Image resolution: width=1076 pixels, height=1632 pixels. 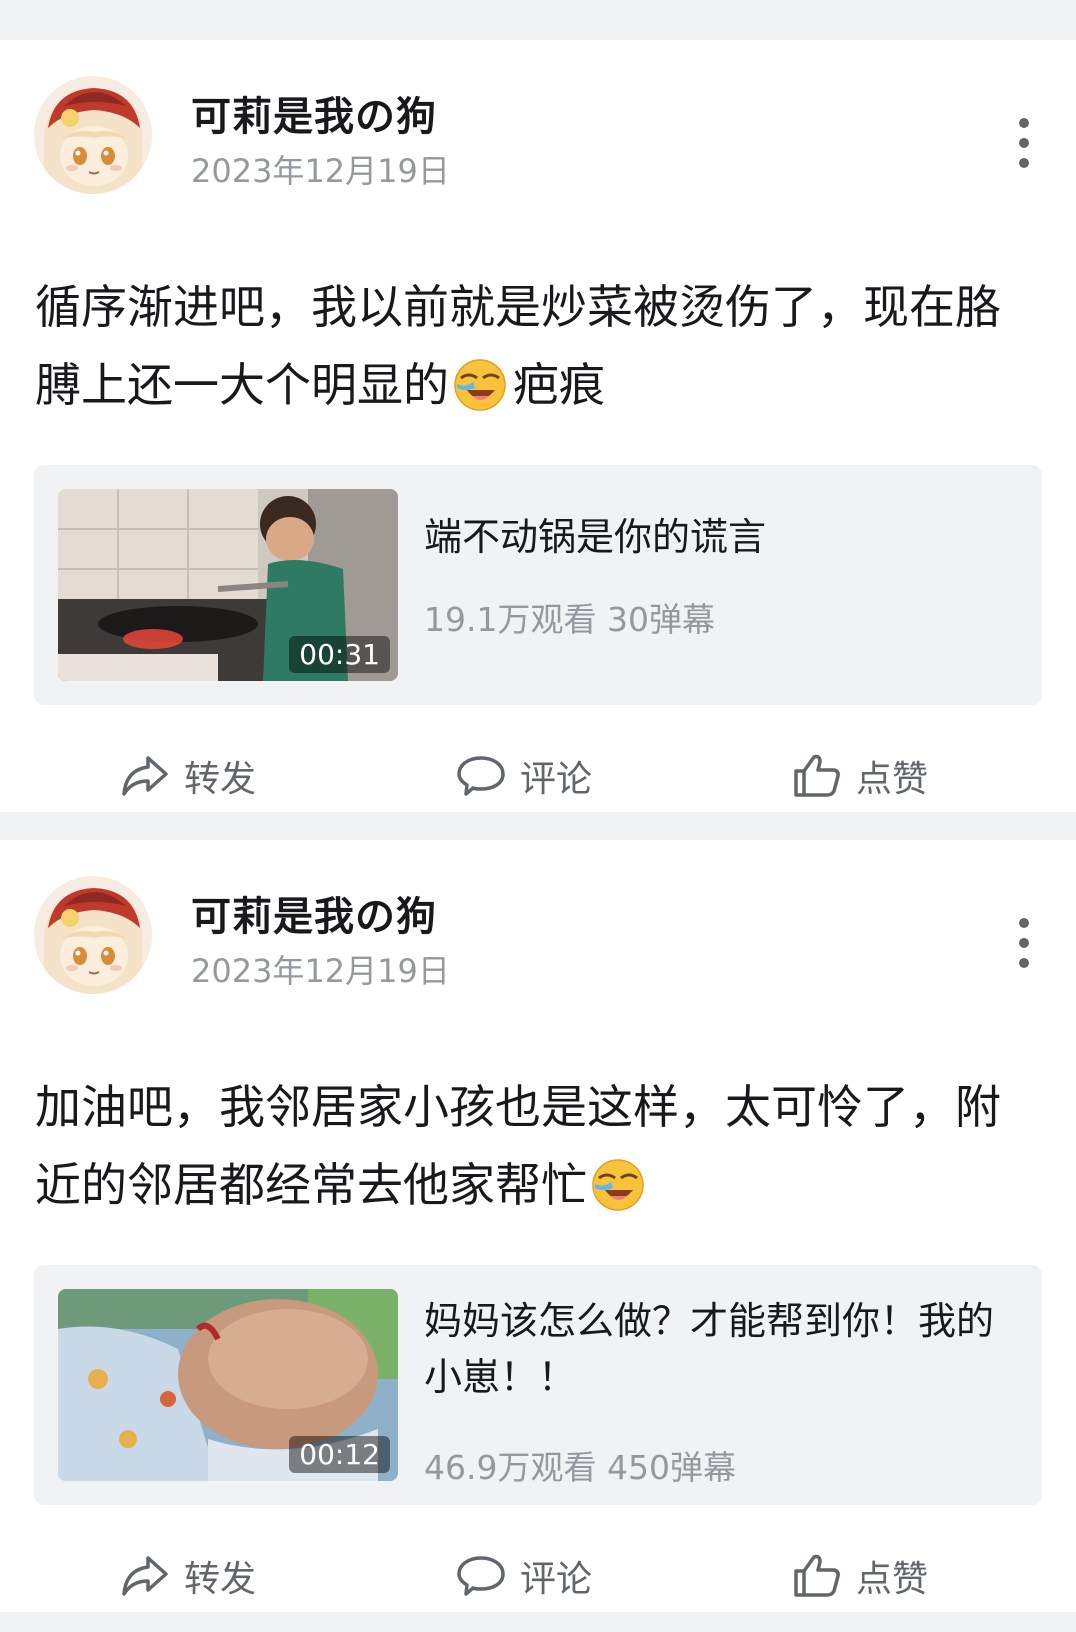 What do you see at coordinates (339, 1454) in the screenshot?
I see `video-duration: 00:12` at bounding box center [339, 1454].